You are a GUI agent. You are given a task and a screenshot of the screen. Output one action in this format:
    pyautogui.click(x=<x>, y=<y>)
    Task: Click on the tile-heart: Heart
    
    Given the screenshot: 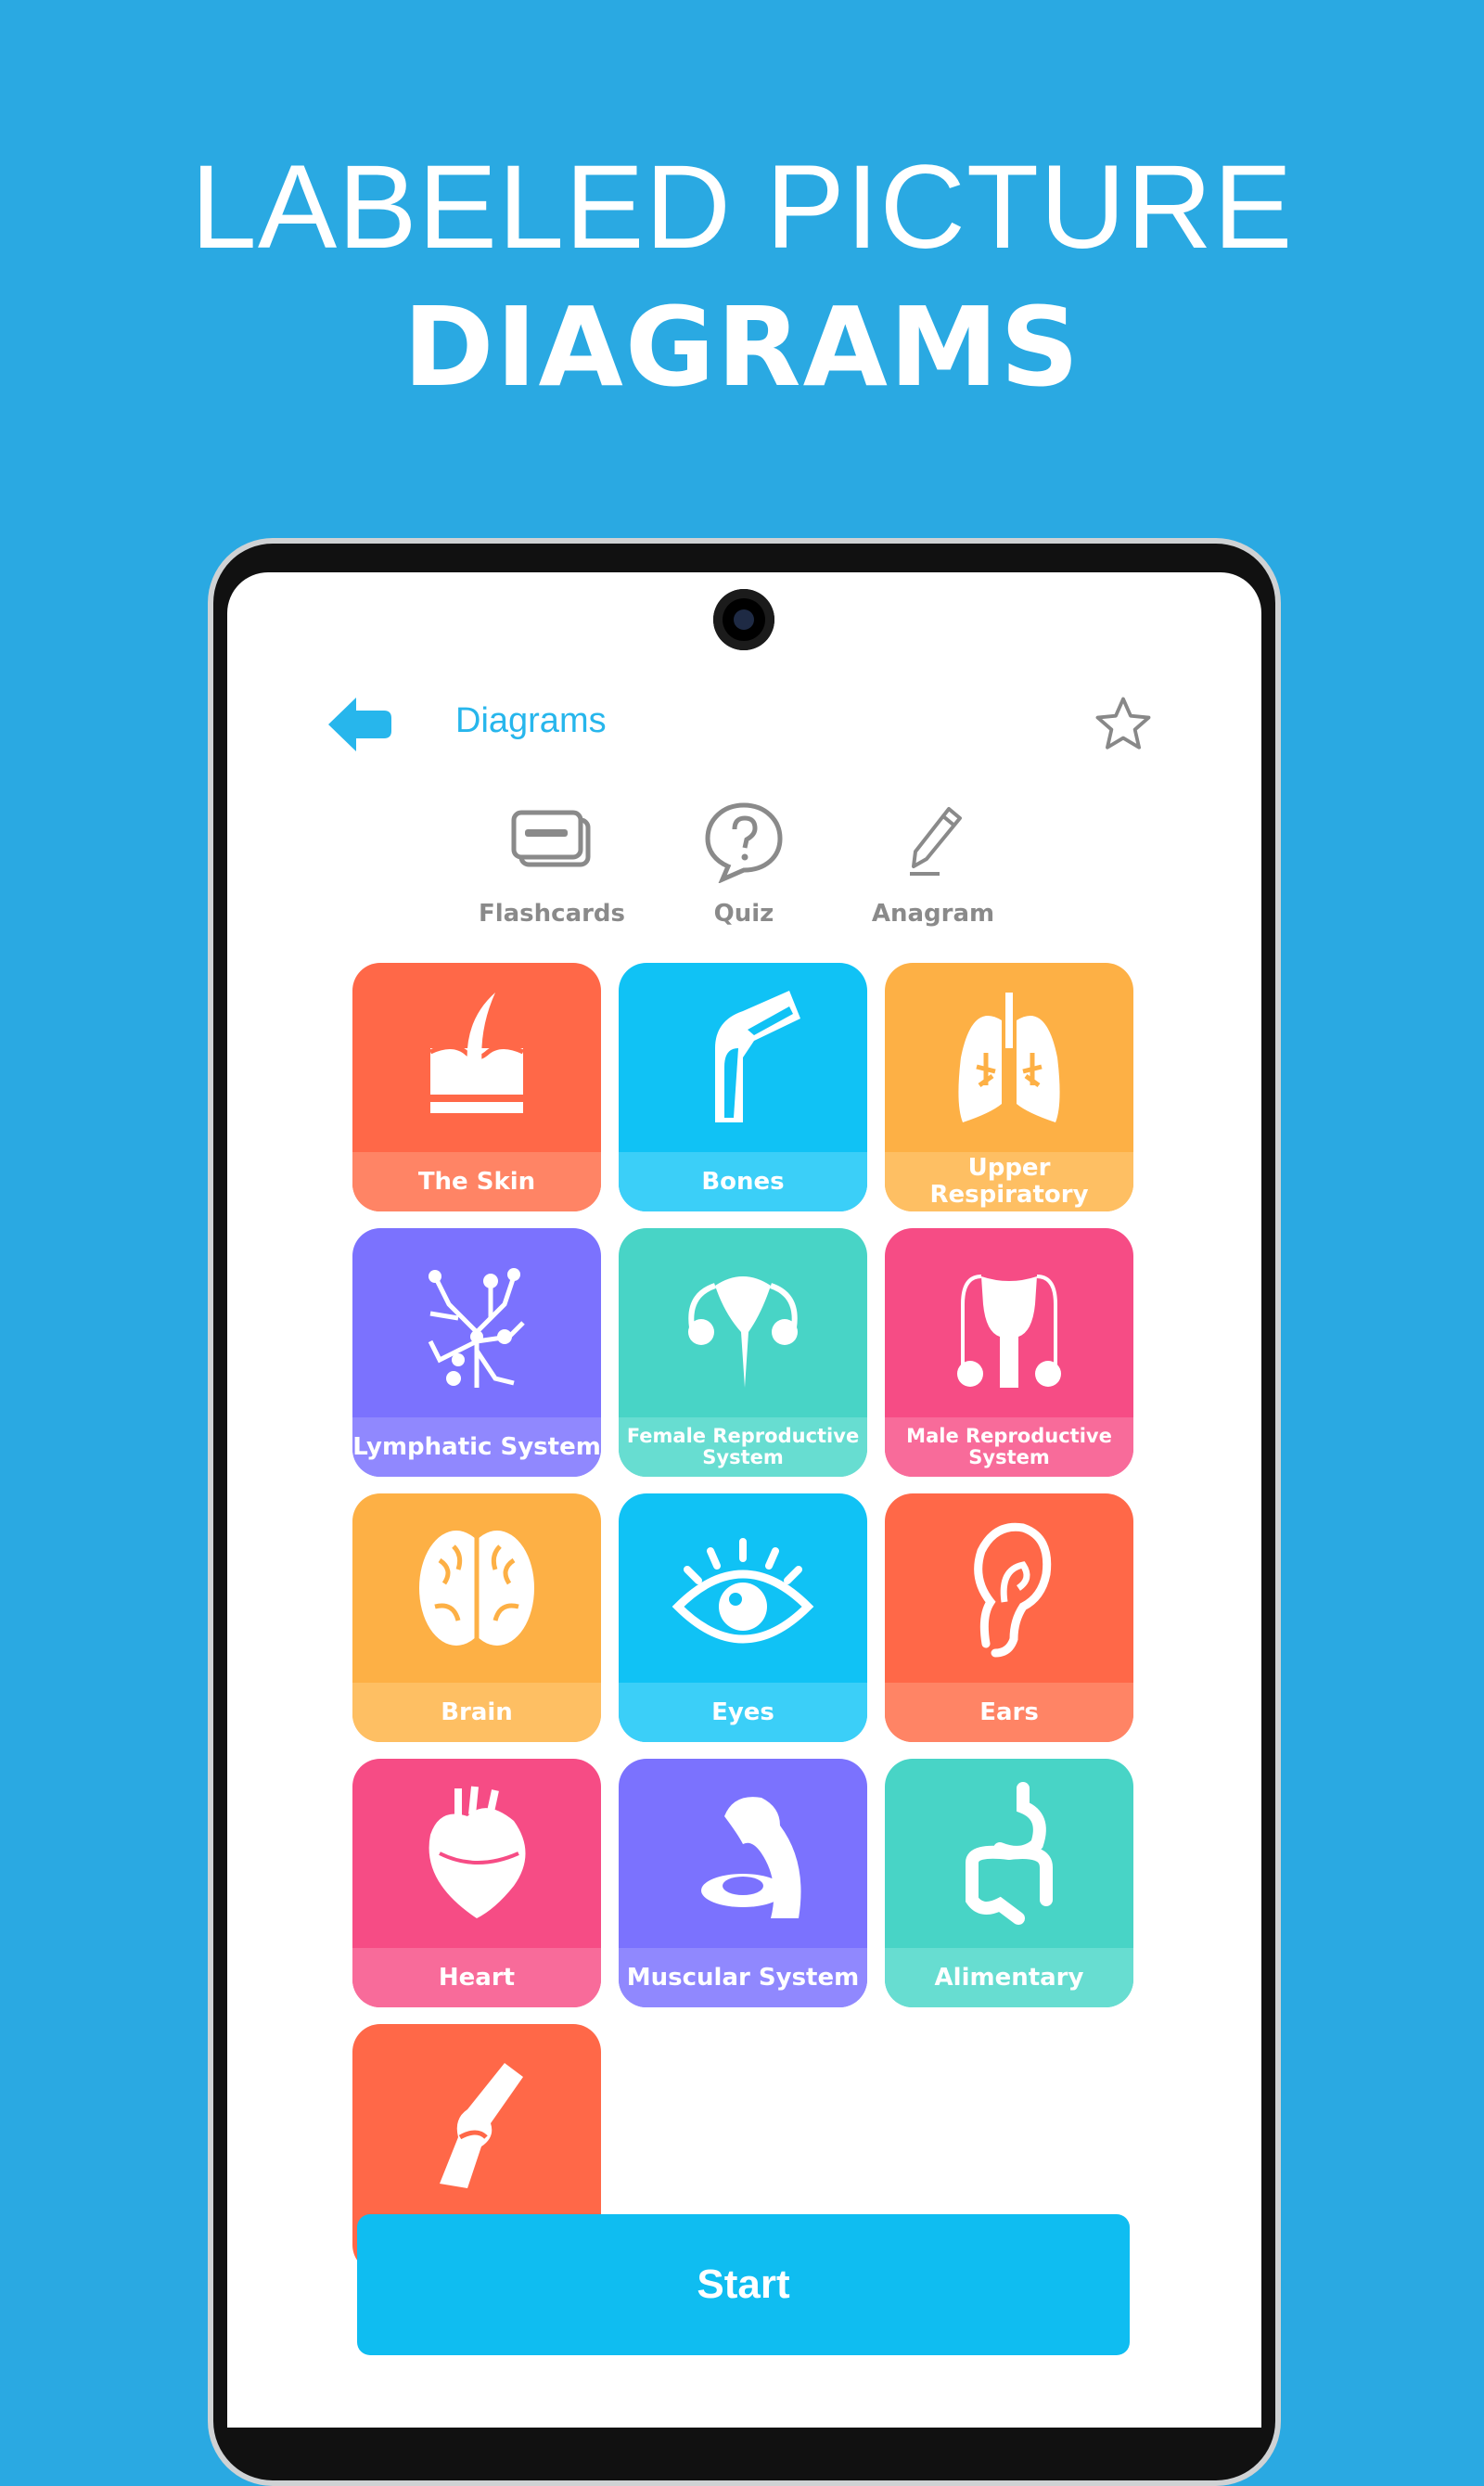 What is the action you would take?
    pyautogui.click(x=476, y=1883)
    